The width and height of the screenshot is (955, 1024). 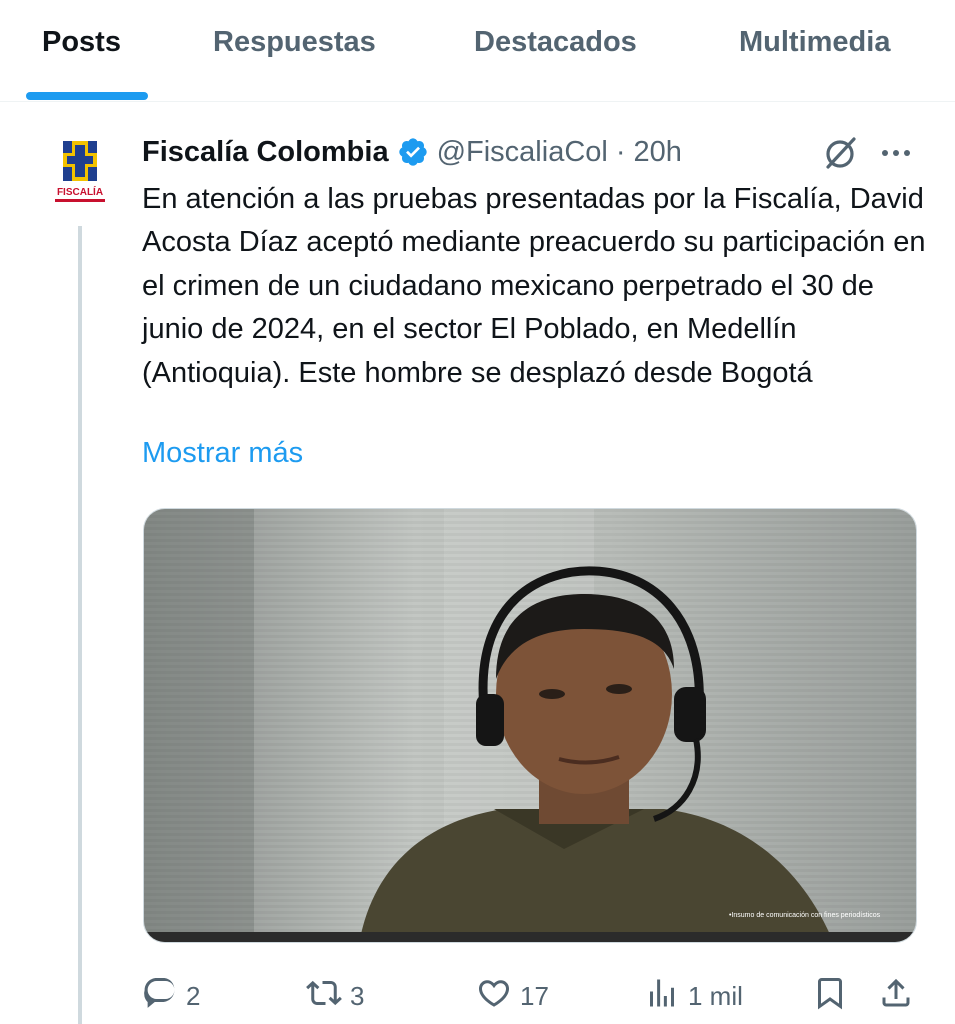 What do you see at coordinates (80, 191) in the screenshot?
I see `avatar-logo-text: FISCALÍA` at bounding box center [80, 191].